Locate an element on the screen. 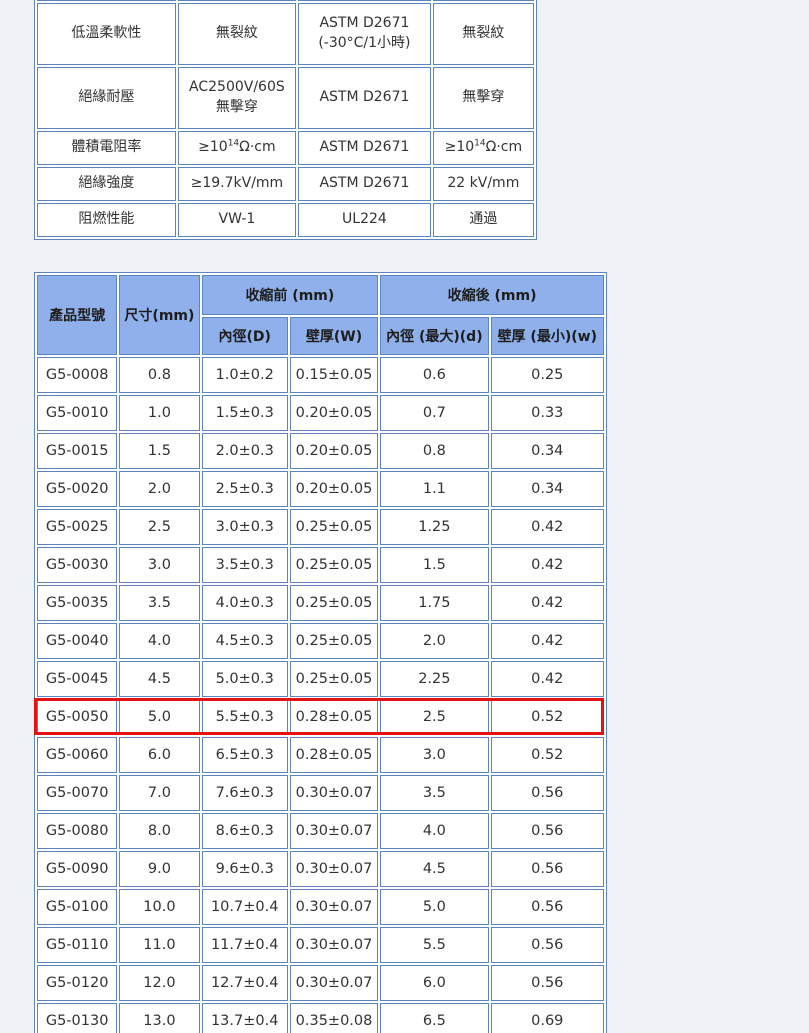  cell-inner-diameter: 8.6±0.3 is located at coordinates (244, 831).